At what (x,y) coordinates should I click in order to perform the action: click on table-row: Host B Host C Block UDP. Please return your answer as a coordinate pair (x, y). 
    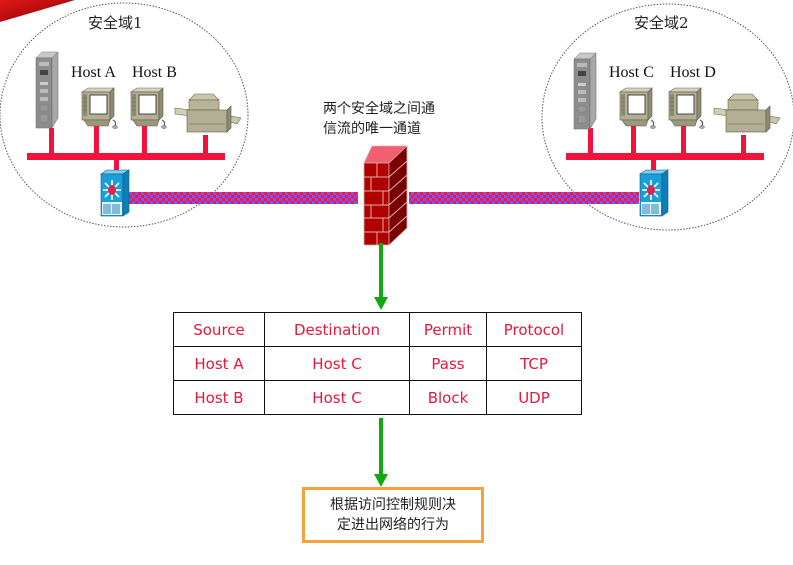
    Looking at the image, I should click on (377, 397).